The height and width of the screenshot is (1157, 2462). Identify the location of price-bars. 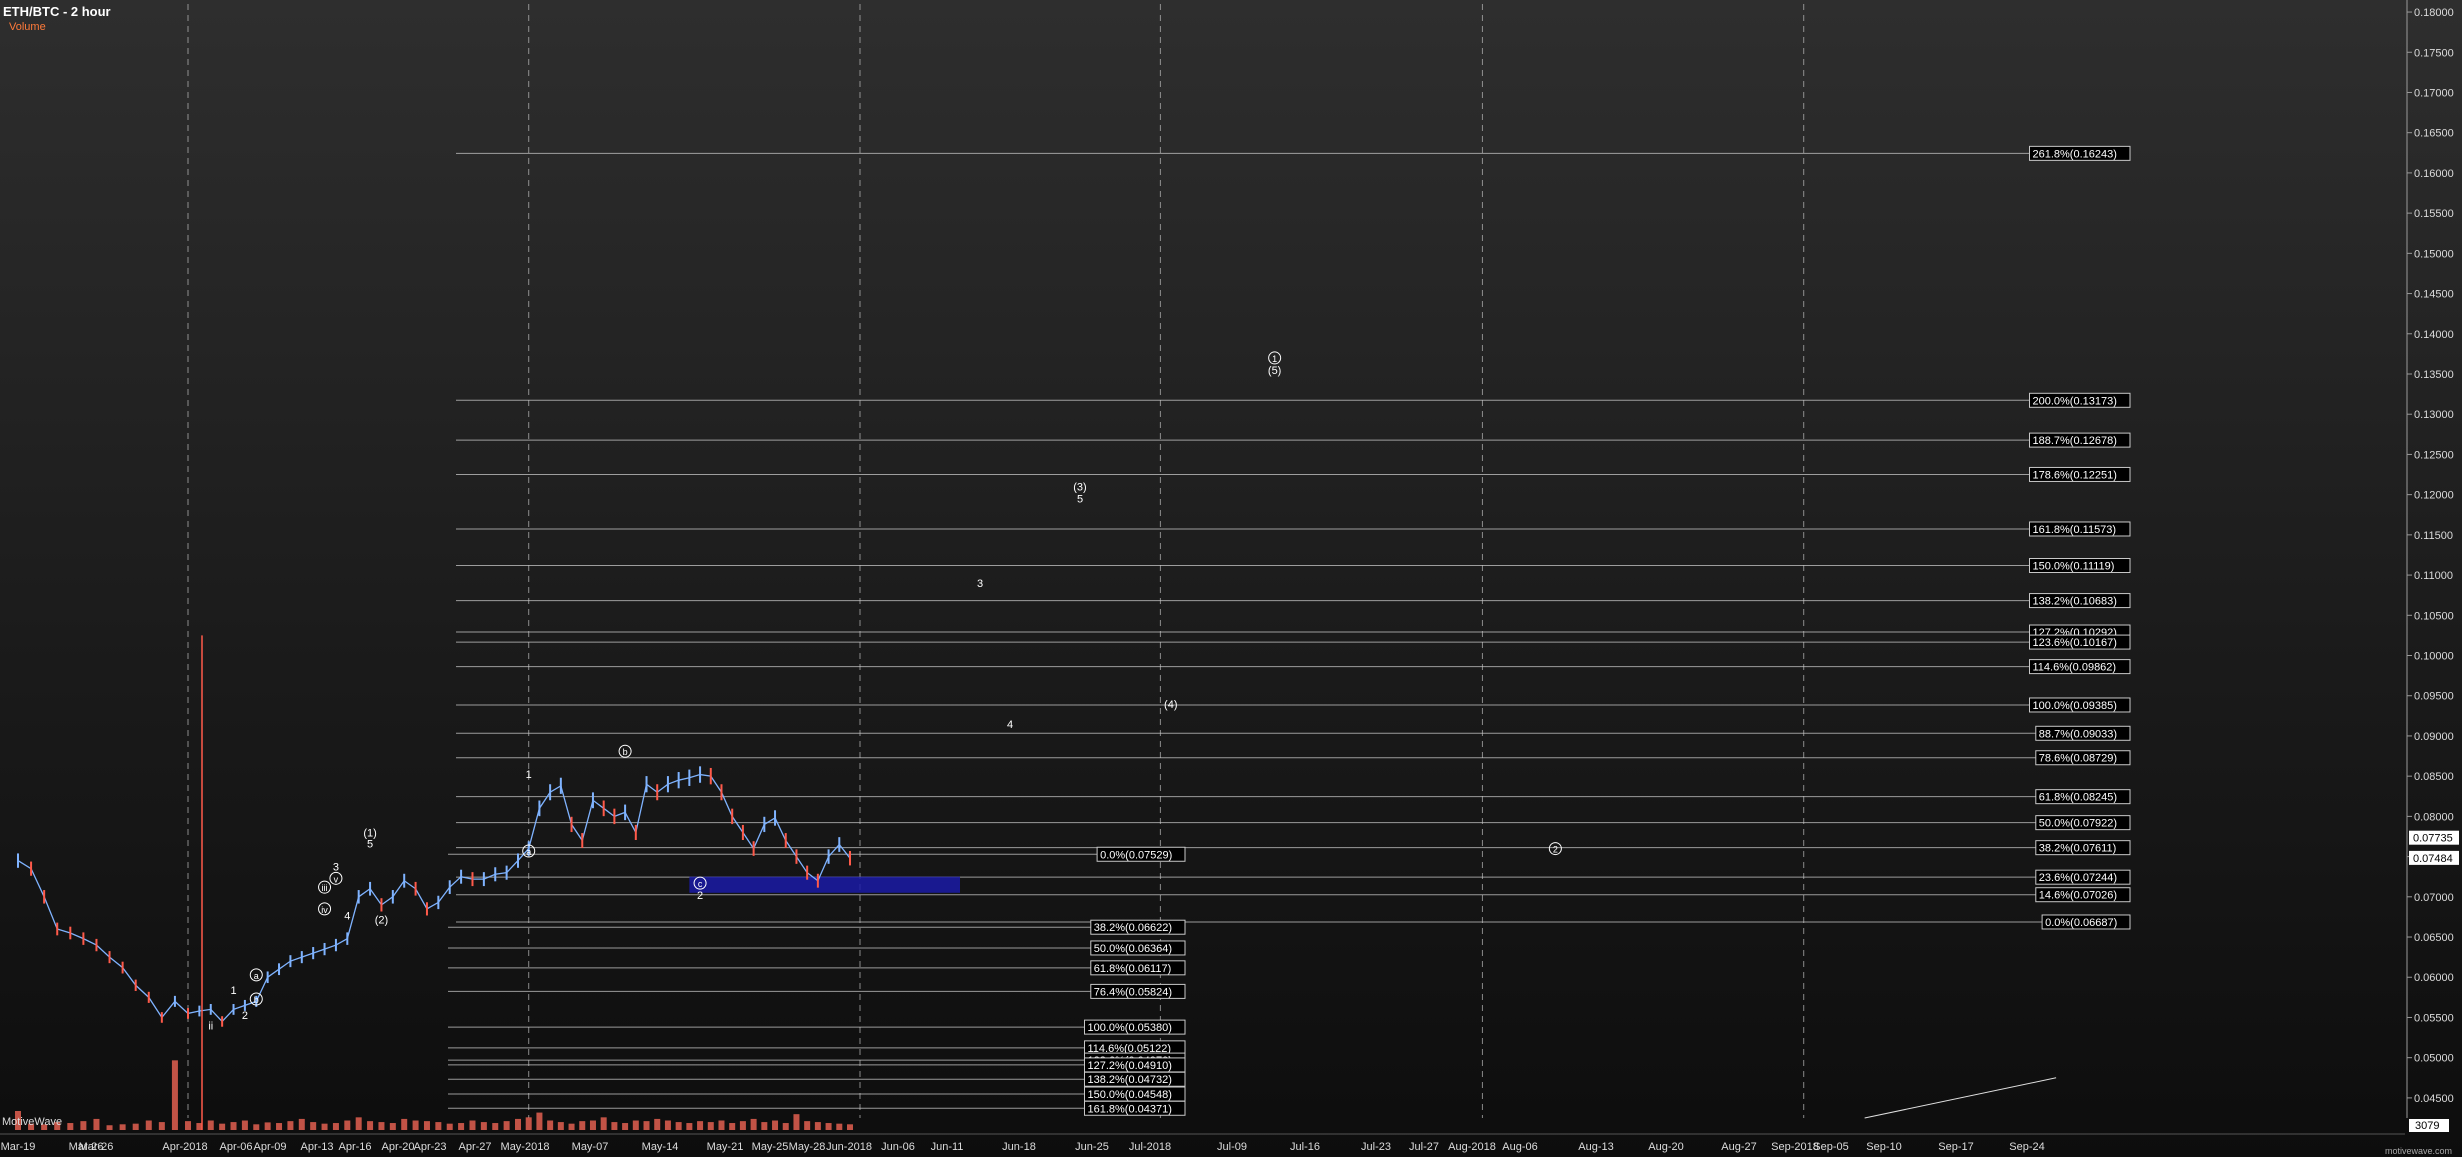
(434, 896).